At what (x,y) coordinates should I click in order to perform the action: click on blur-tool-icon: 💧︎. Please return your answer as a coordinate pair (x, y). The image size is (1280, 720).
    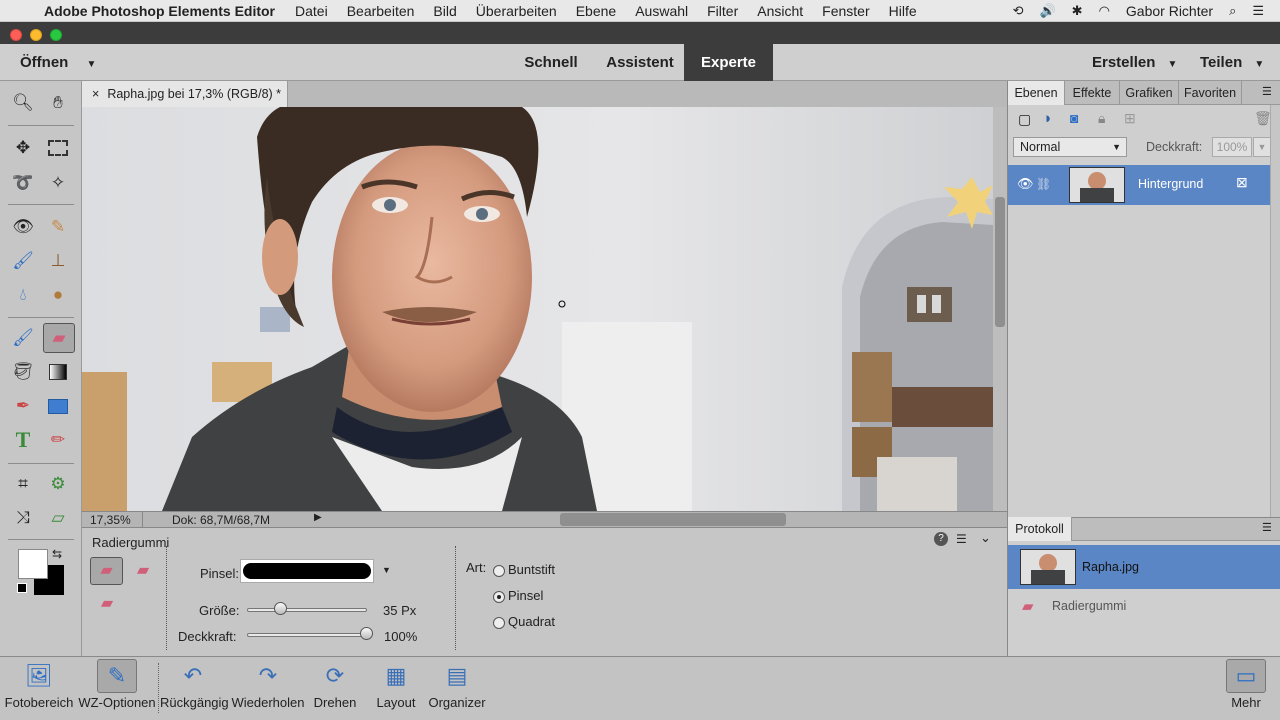
    Looking at the image, I should click on (23, 295).